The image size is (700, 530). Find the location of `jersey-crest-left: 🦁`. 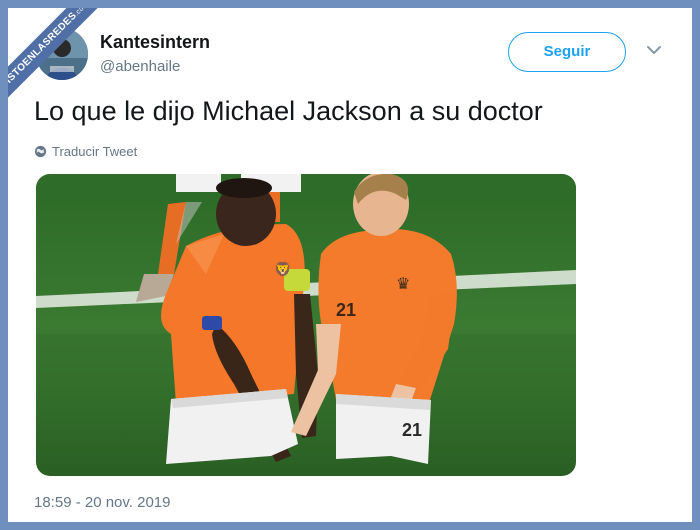

jersey-crest-left: 🦁 is located at coordinates (282, 269).